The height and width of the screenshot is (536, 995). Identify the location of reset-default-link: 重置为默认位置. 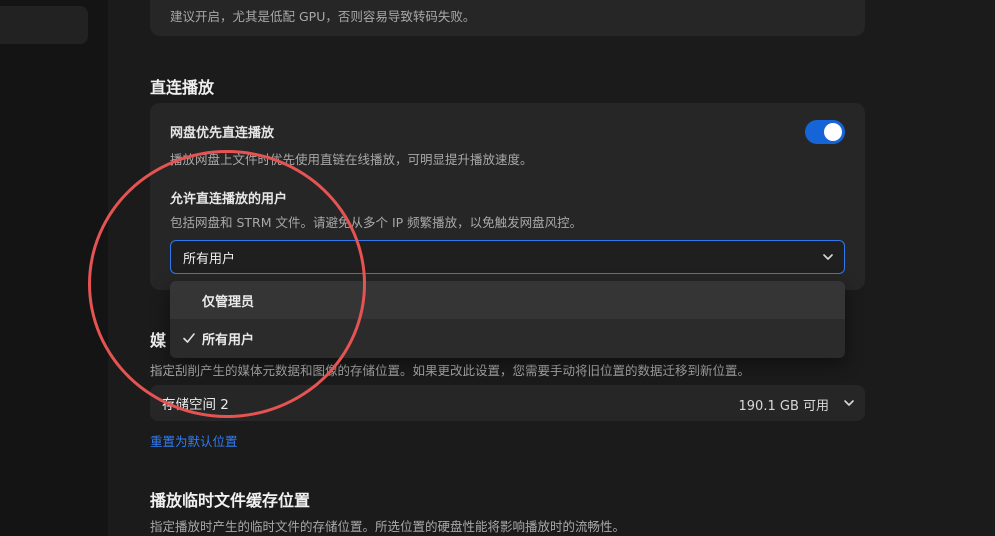
(194, 440).